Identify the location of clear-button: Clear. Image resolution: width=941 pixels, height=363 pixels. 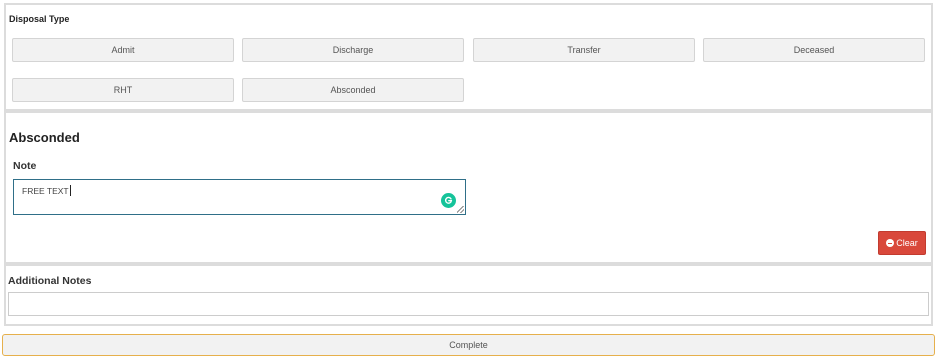
(902, 243).